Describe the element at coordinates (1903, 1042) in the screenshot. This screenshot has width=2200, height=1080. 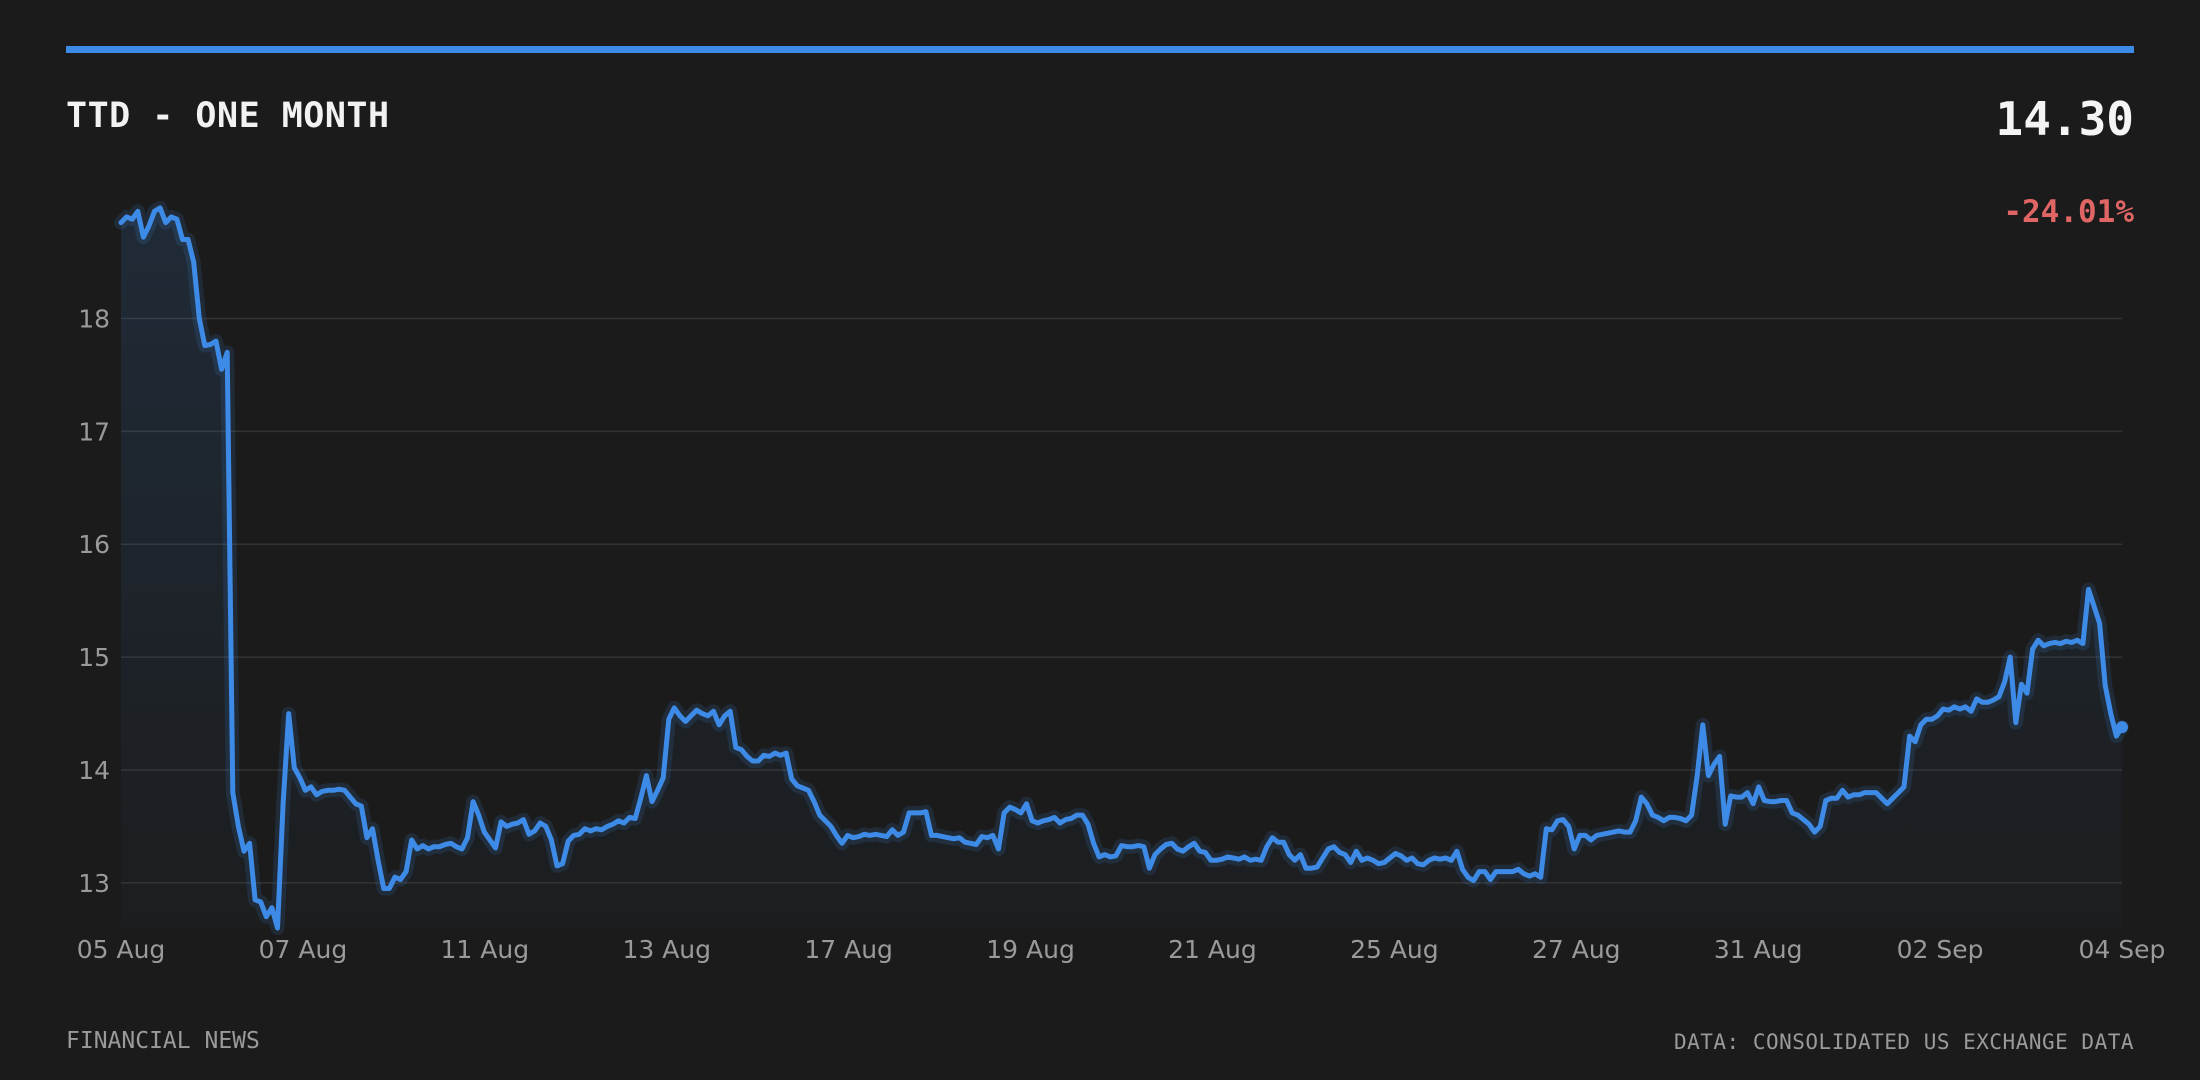
I see `footer-data-note: DATA: CONSOLIDATED US EXCHANGE DATA` at that location.